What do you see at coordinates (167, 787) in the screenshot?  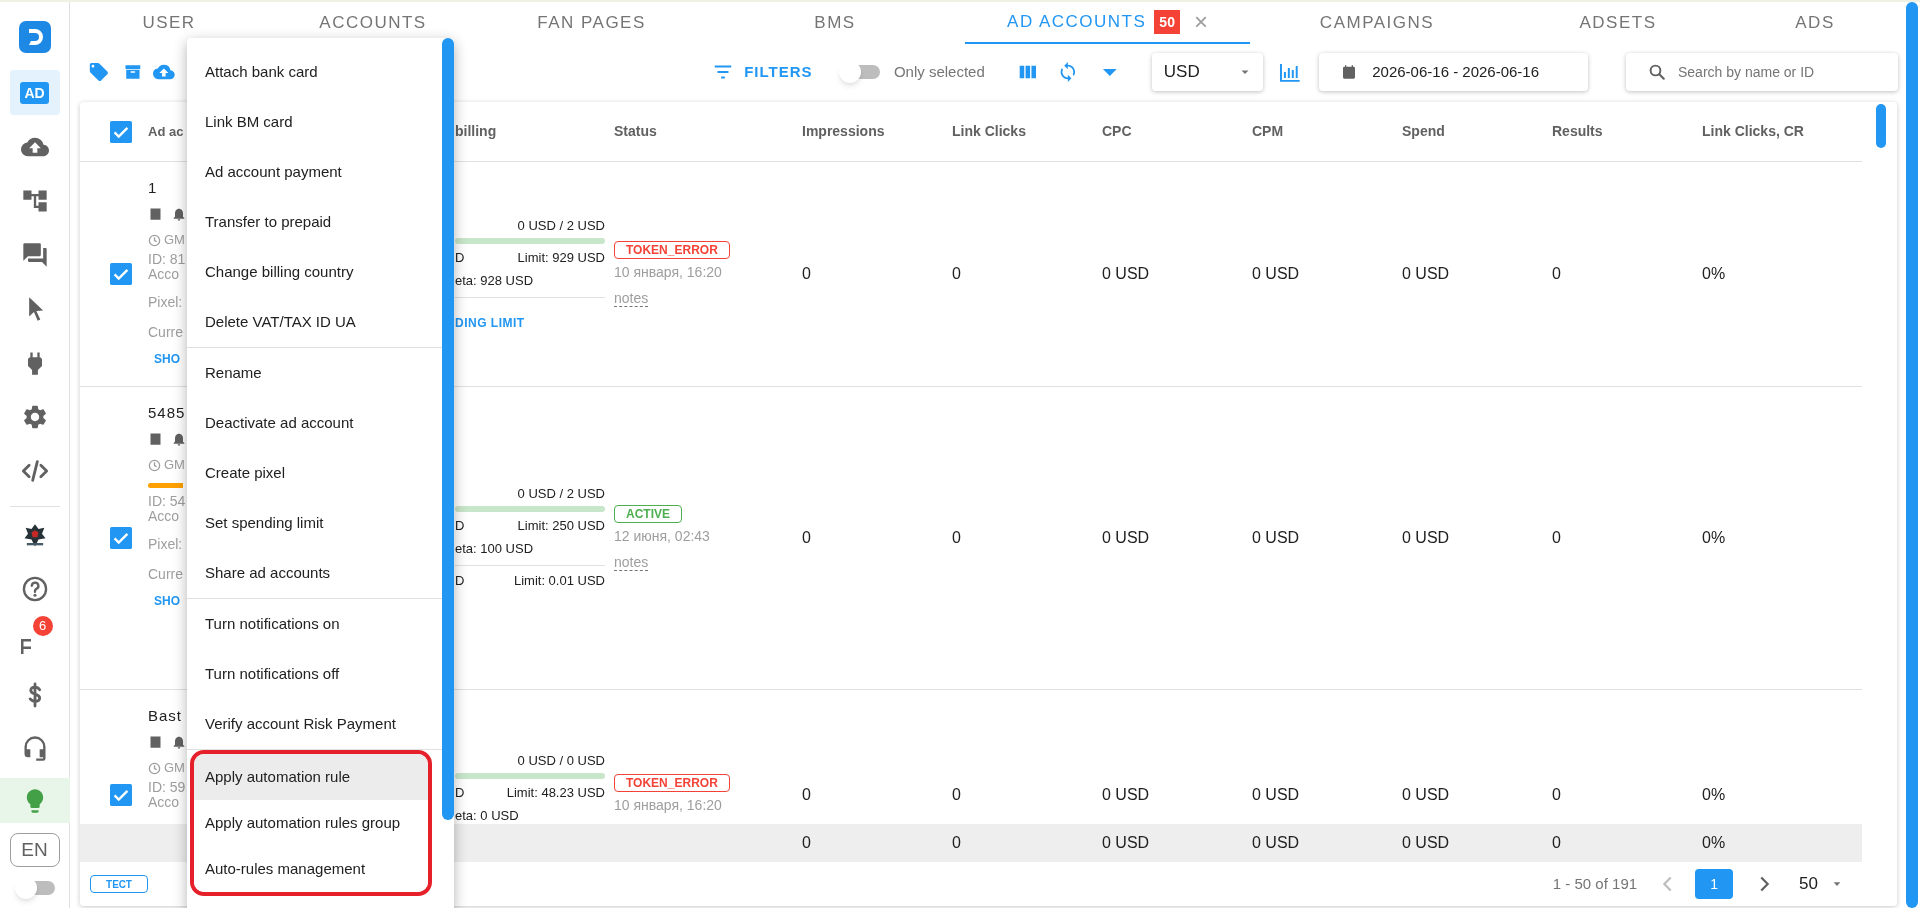 I see `account-detail: ID: 59` at bounding box center [167, 787].